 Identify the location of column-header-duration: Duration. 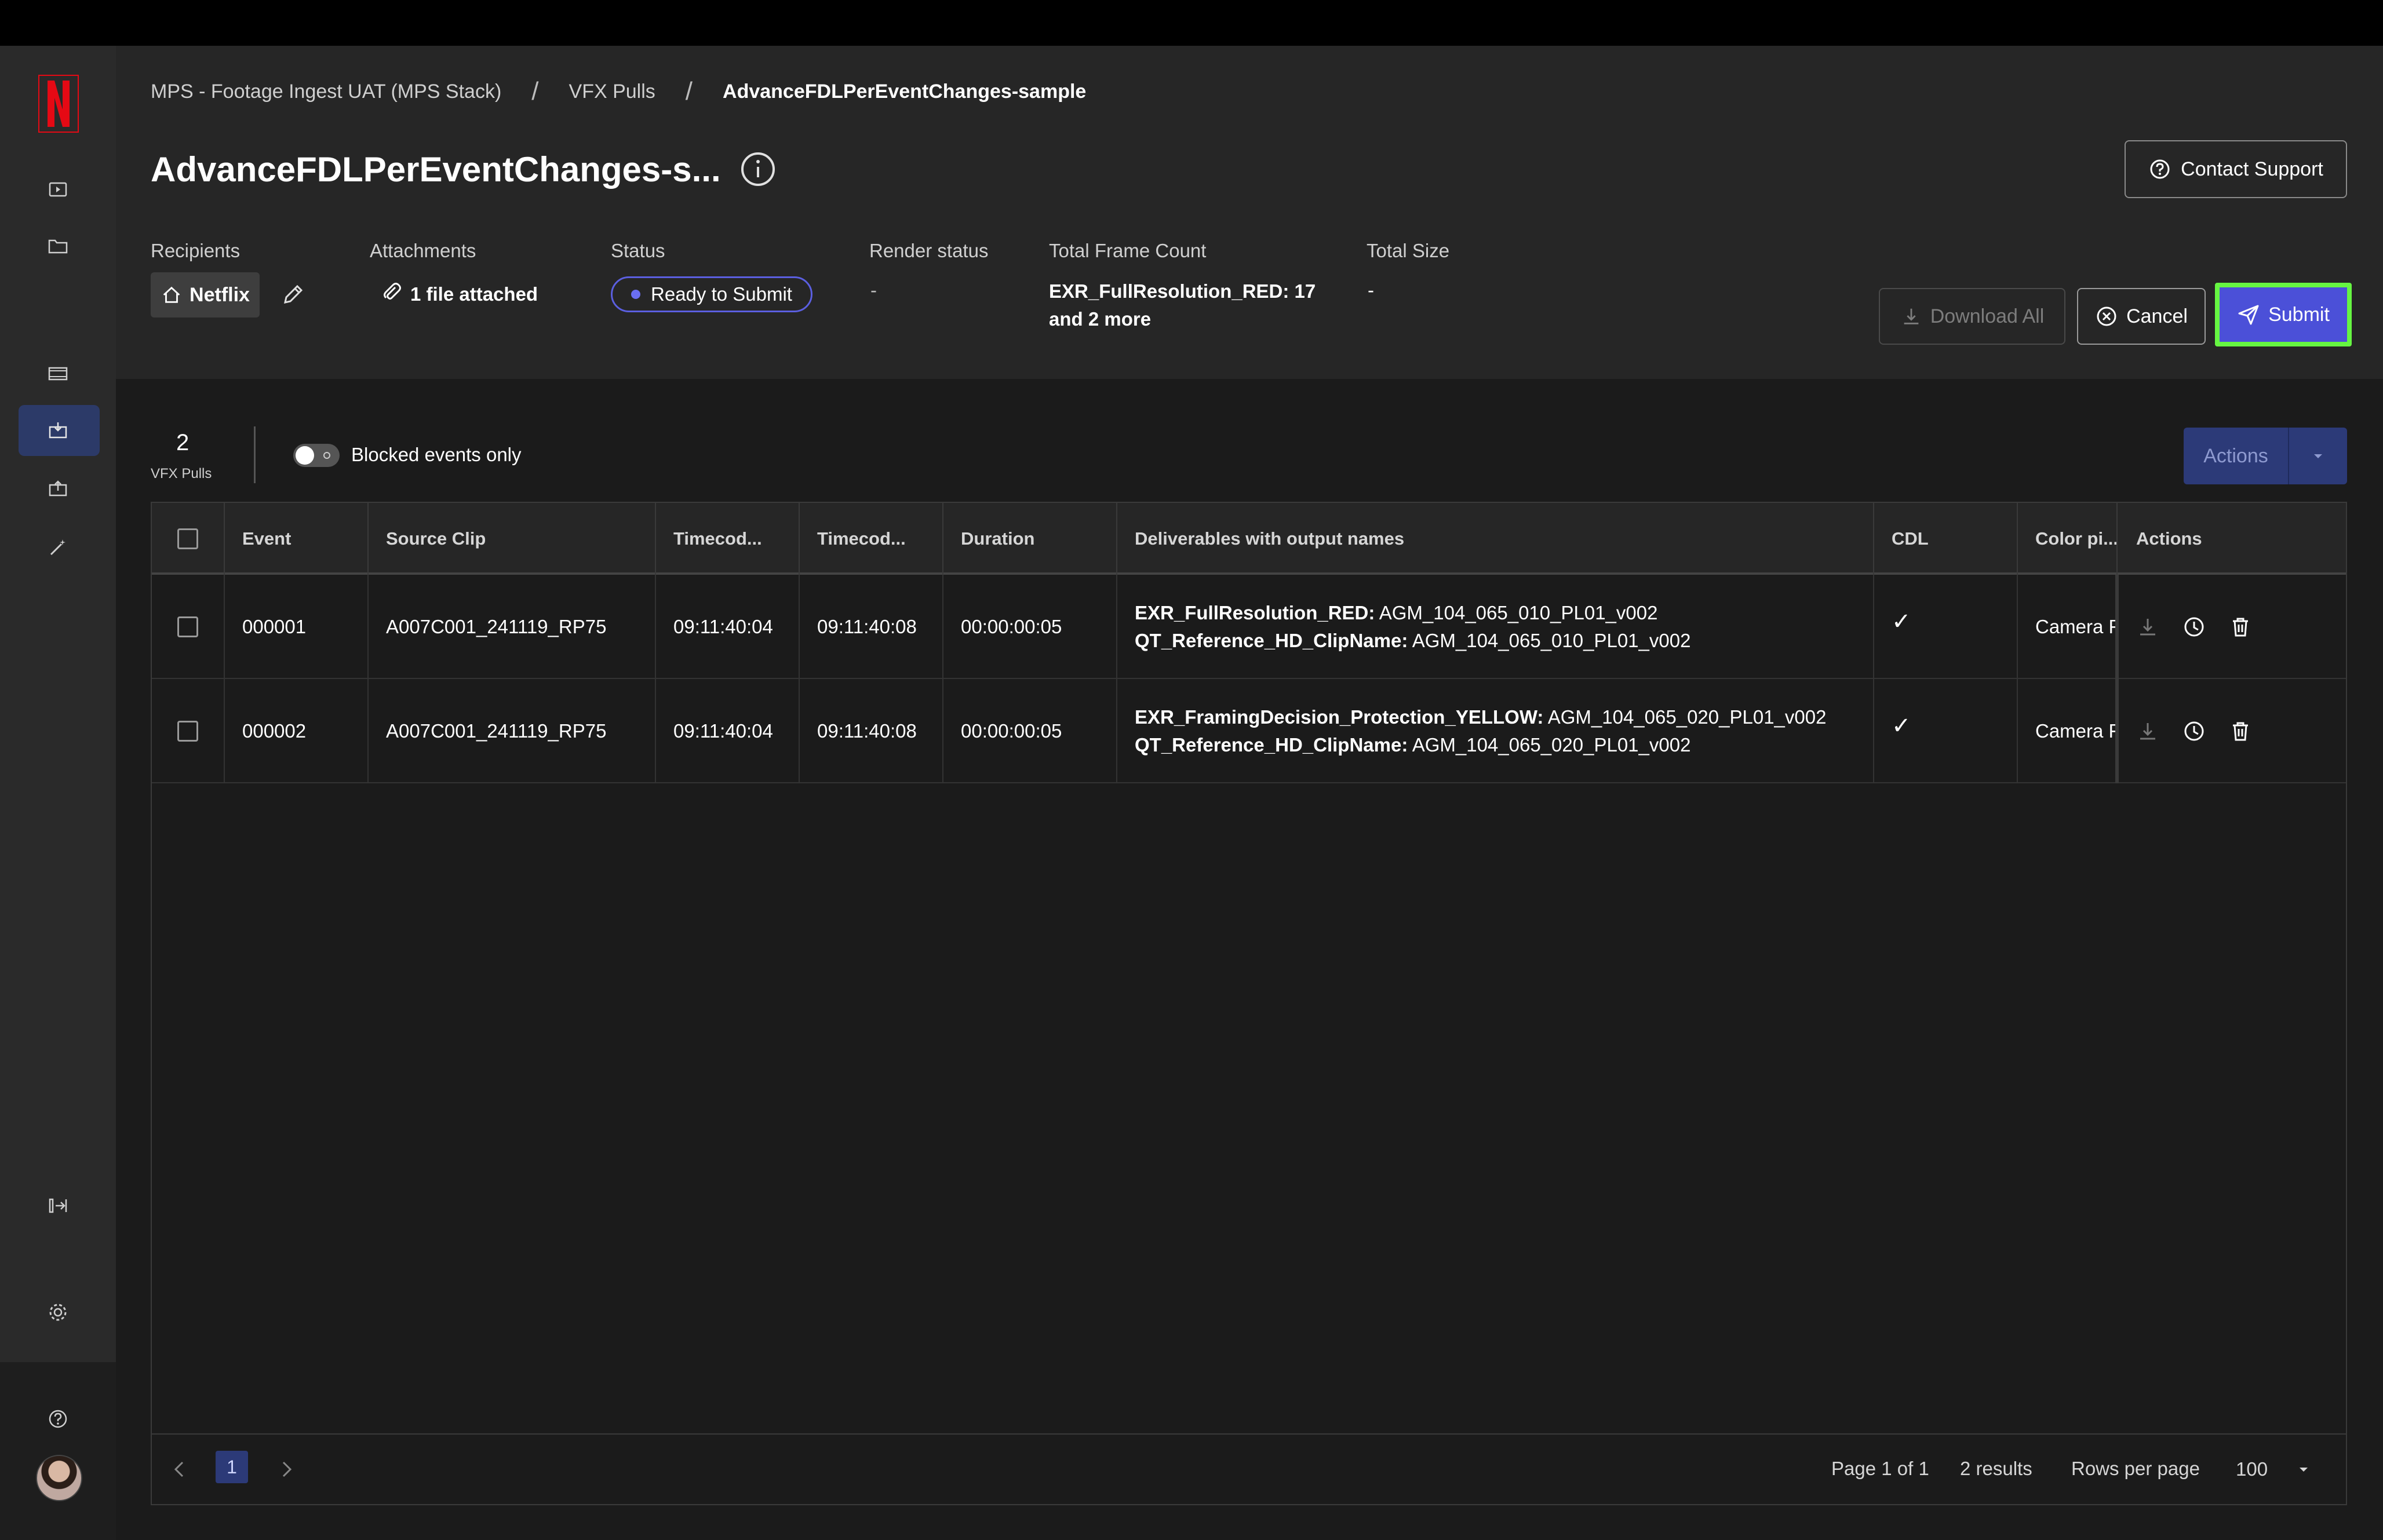
(1030, 539).